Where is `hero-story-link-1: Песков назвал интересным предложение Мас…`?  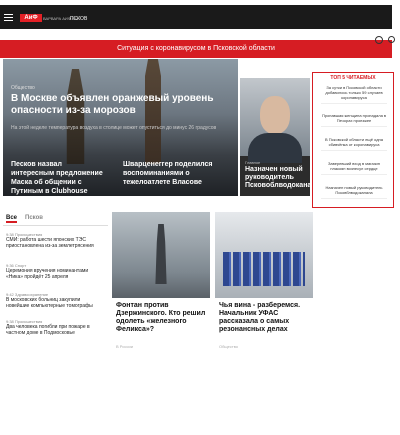 hero-story-link-1: Песков назвал интересным предложение Мас… is located at coordinates (59, 178).